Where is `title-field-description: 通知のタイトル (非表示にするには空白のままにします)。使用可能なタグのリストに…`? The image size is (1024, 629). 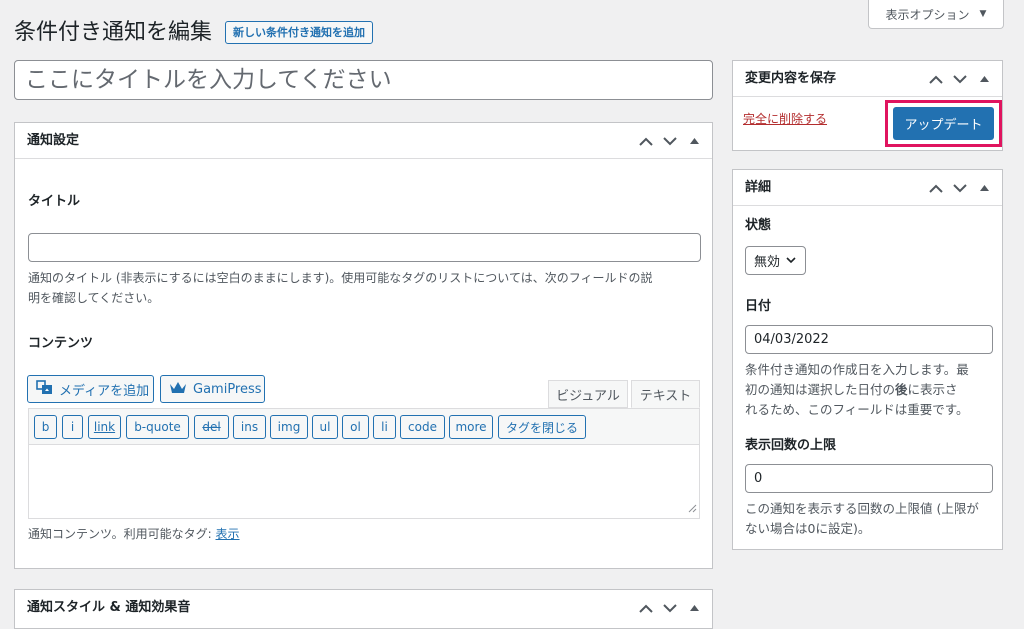
title-field-description: 通知のタイトル (非表示にするには空白のままにします)。使用可能なタグのリストに… is located at coordinates (368, 288).